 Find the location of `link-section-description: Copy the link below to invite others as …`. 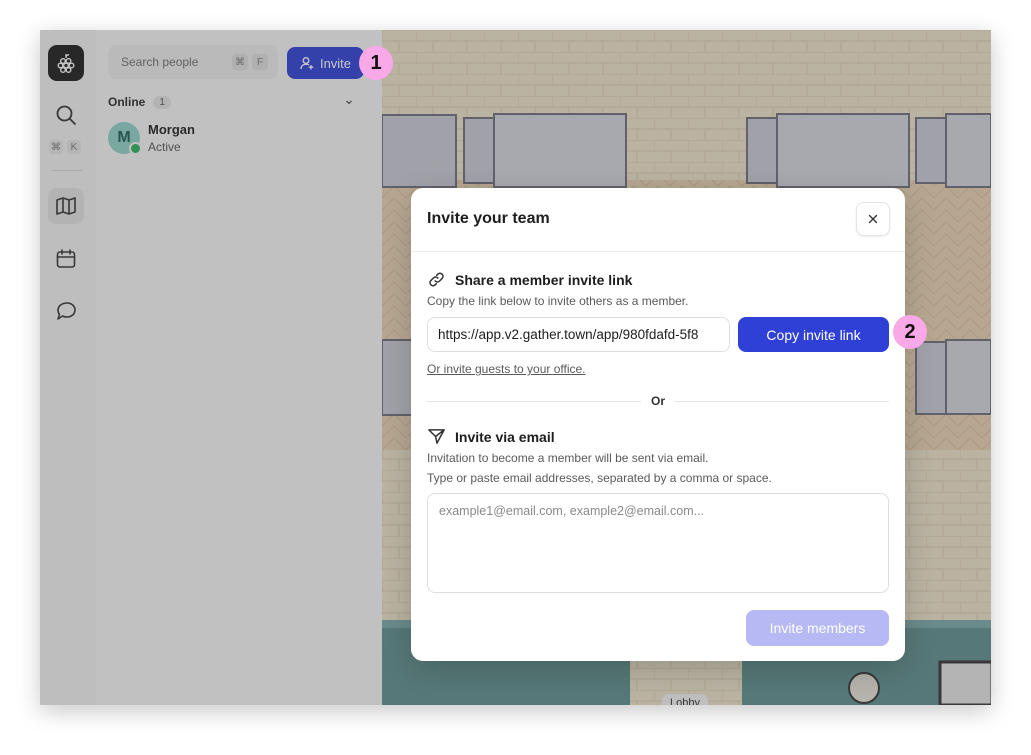

link-section-description: Copy the link below to invite others as … is located at coordinates (558, 301).